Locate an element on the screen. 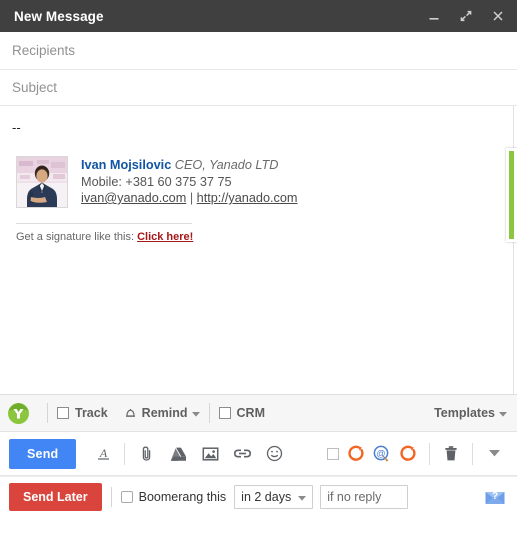 The height and width of the screenshot is (547, 517). track-label: Track is located at coordinates (91, 413).